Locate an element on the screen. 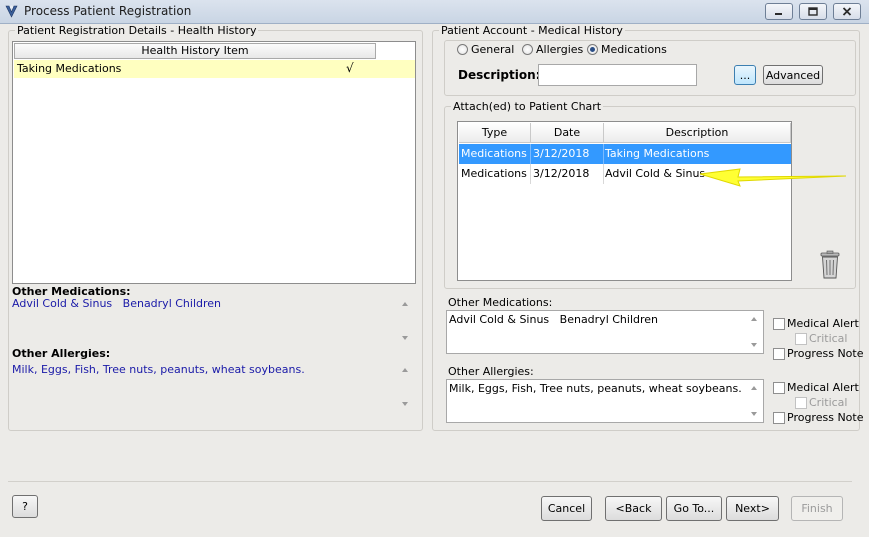  description-label: Description: is located at coordinates (499, 75).